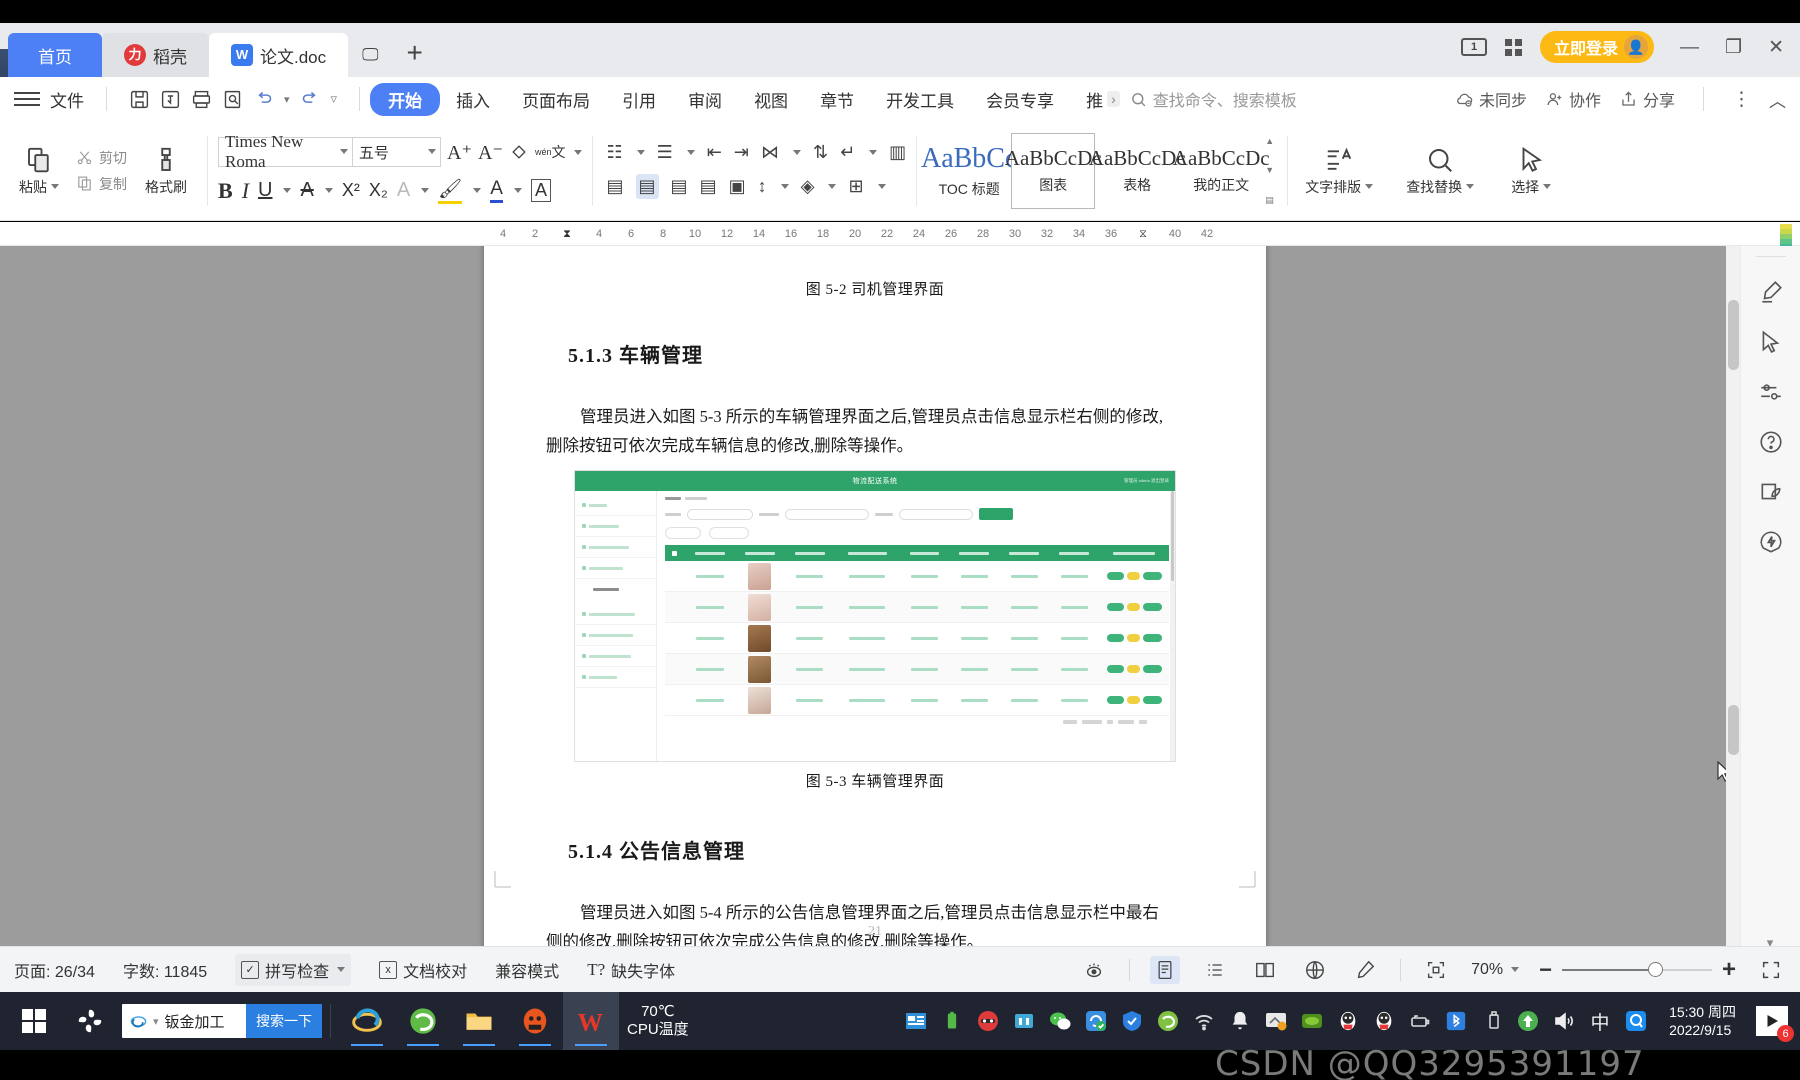 The image size is (1800, 1080). Describe the element at coordinates (1024, 1021) in the screenshot. I see `tray-driver-icon` at that location.